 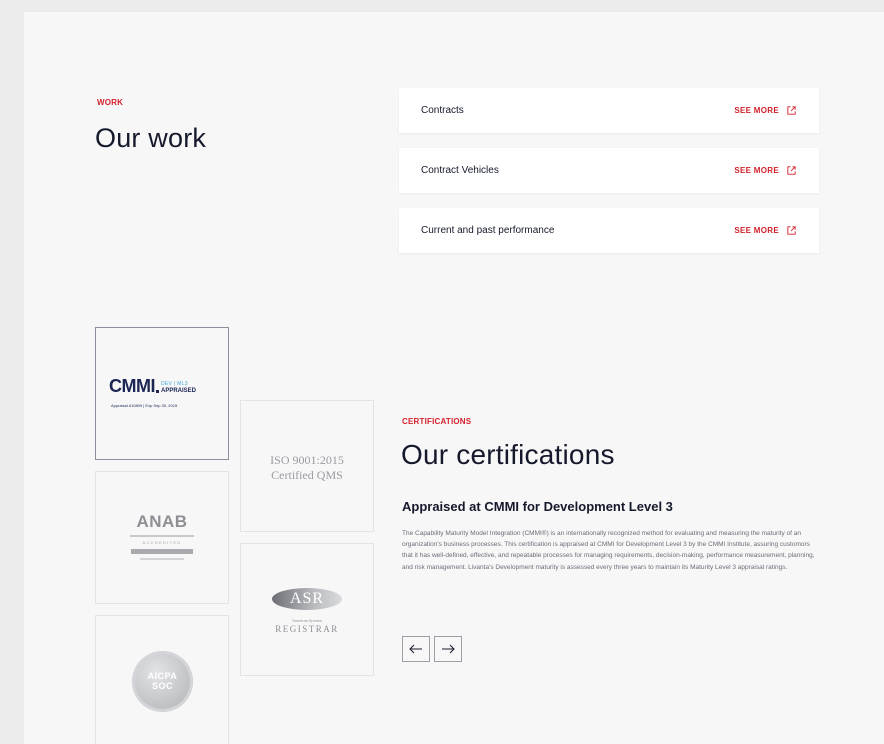 What do you see at coordinates (110, 102) in the screenshot?
I see `work-eyebrow: WORK` at bounding box center [110, 102].